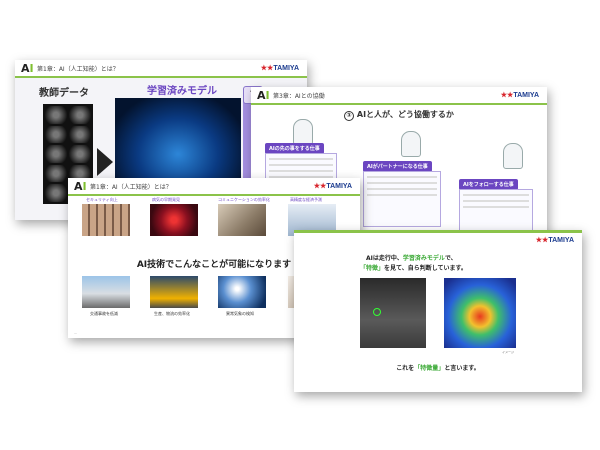 The image size is (600, 450). What do you see at coordinates (411, 144) in the screenshot?
I see `person-figure-icon` at bounding box center [411, 144].